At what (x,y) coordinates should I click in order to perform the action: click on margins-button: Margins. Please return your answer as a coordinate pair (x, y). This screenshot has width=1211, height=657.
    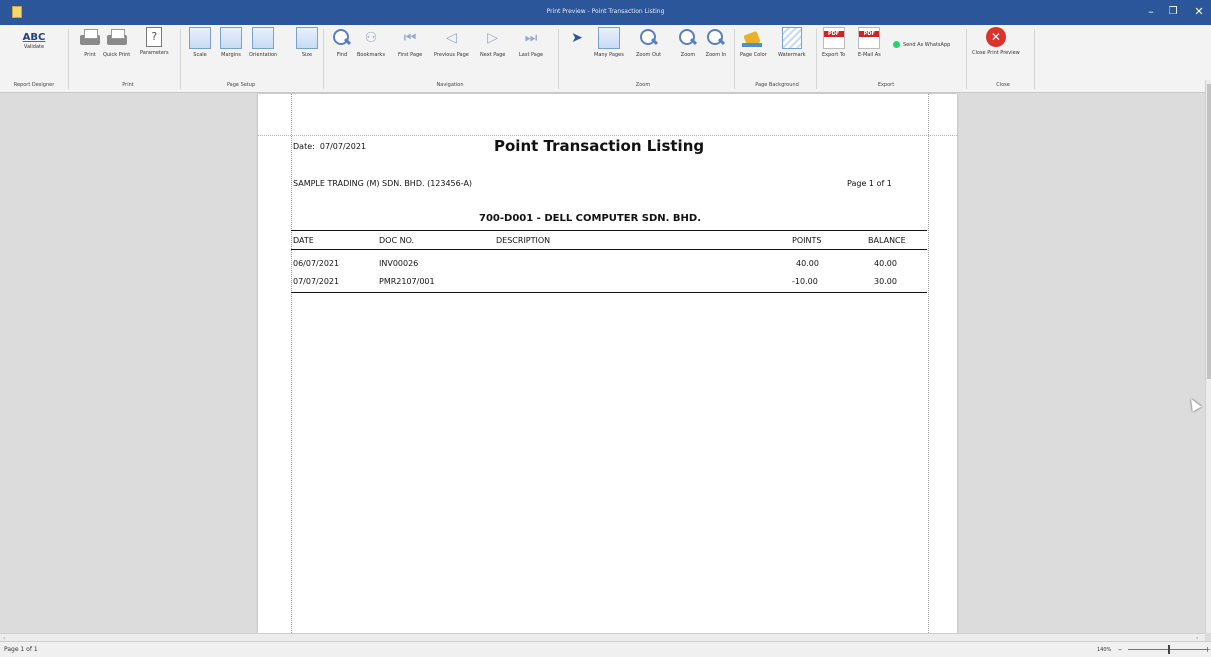
    Looking at the image, I should click on (231, 42).